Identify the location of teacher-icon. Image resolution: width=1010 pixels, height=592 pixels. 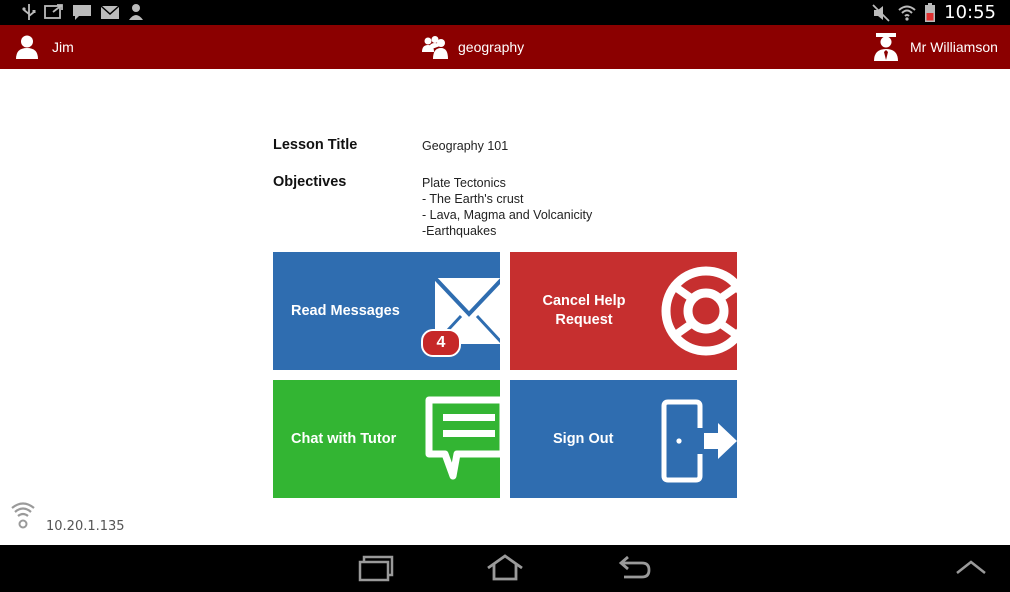
(886, 47).